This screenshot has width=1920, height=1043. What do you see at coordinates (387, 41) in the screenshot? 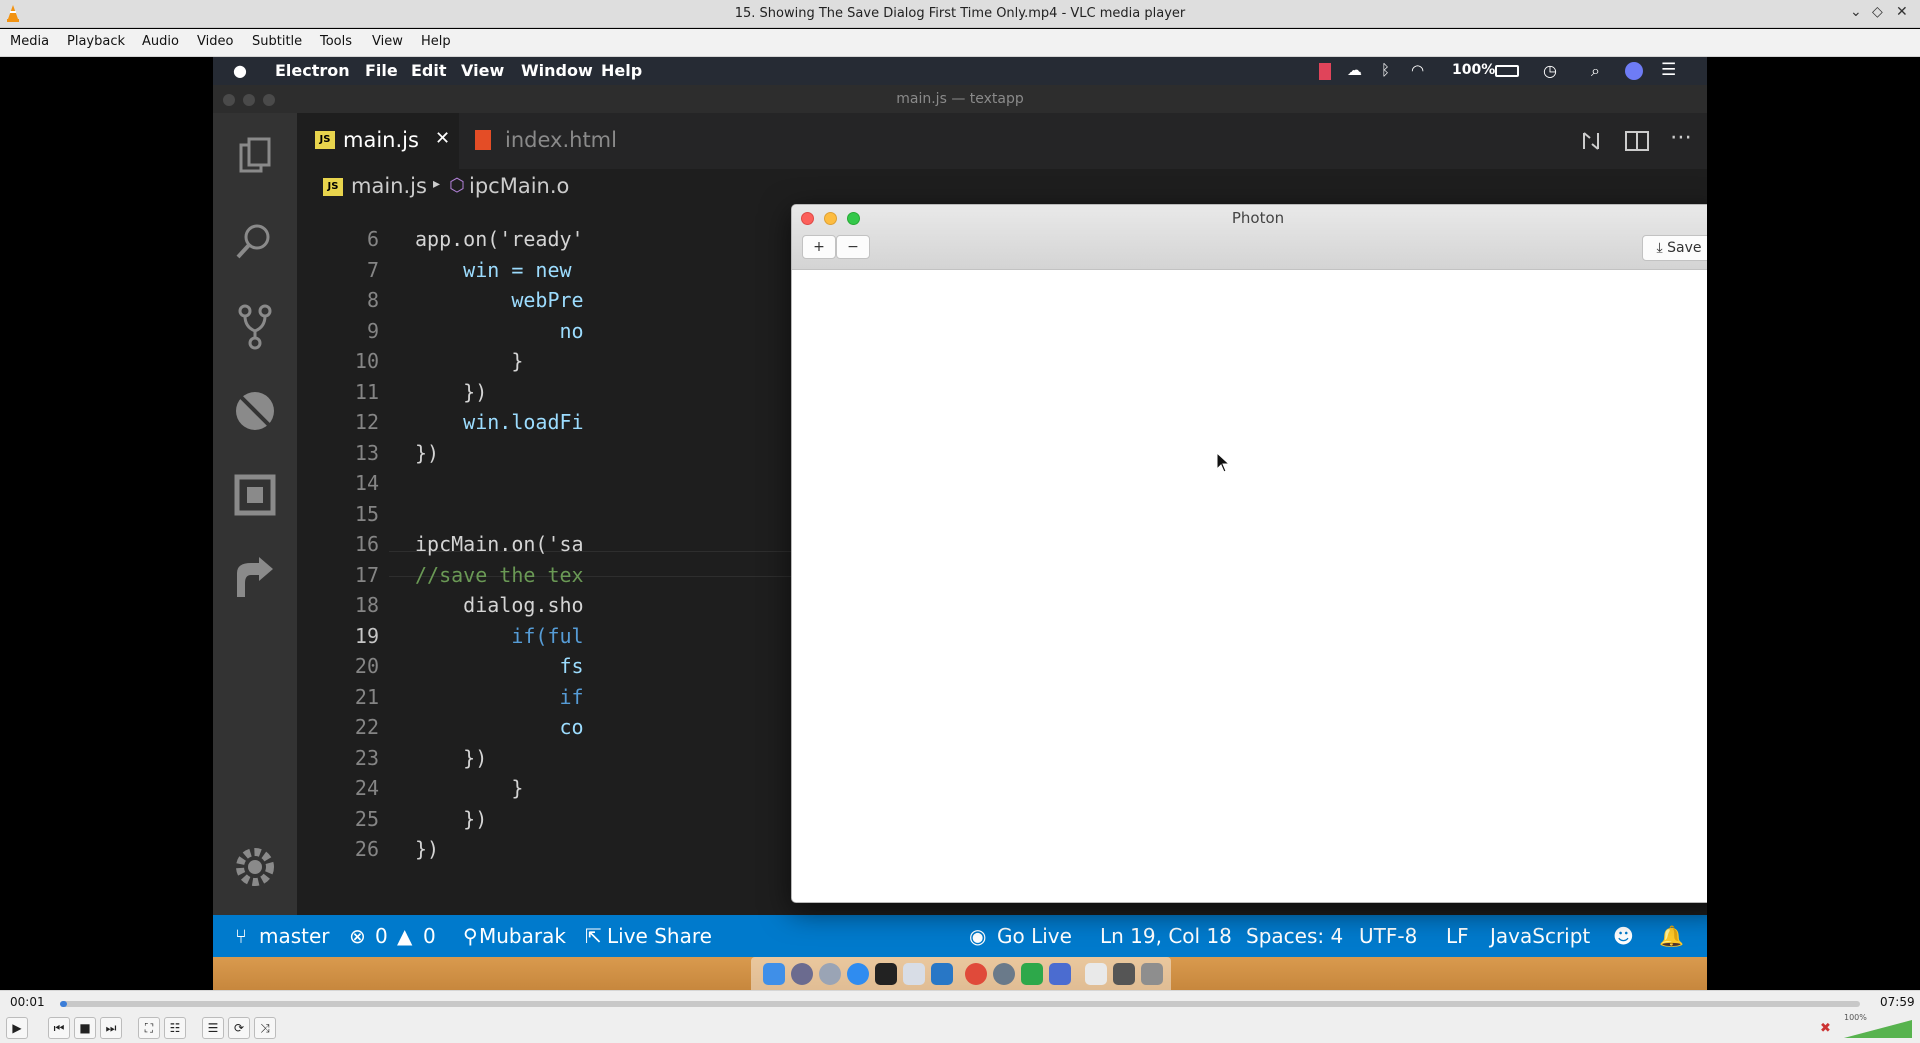
I see `menu-view: View` at bounding box center [387, 41].